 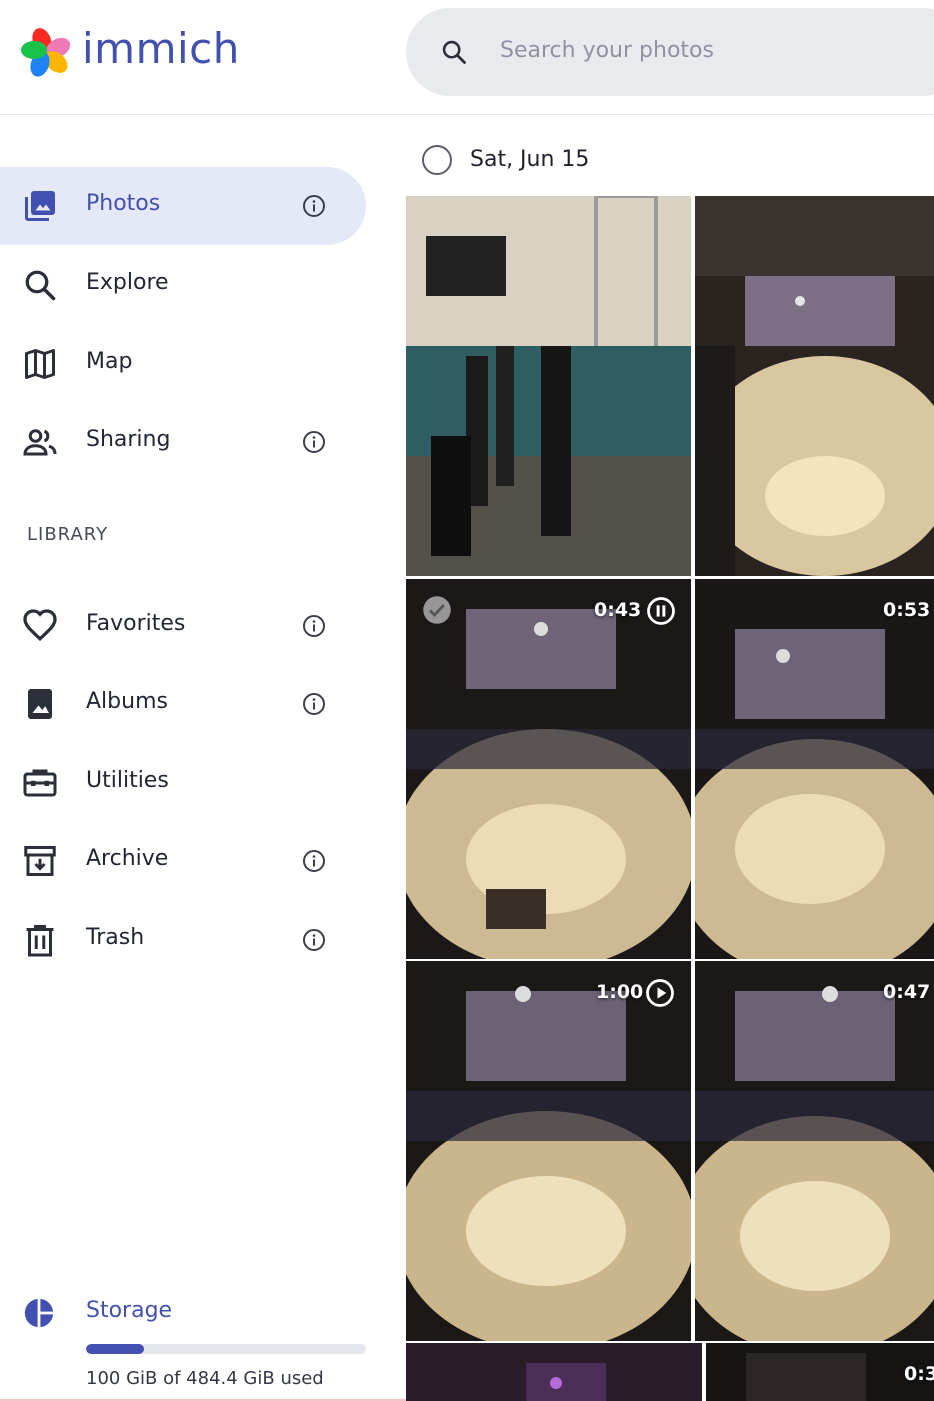 I want to click on video-thumbnail: 0:43, so click(x=548, y=769).